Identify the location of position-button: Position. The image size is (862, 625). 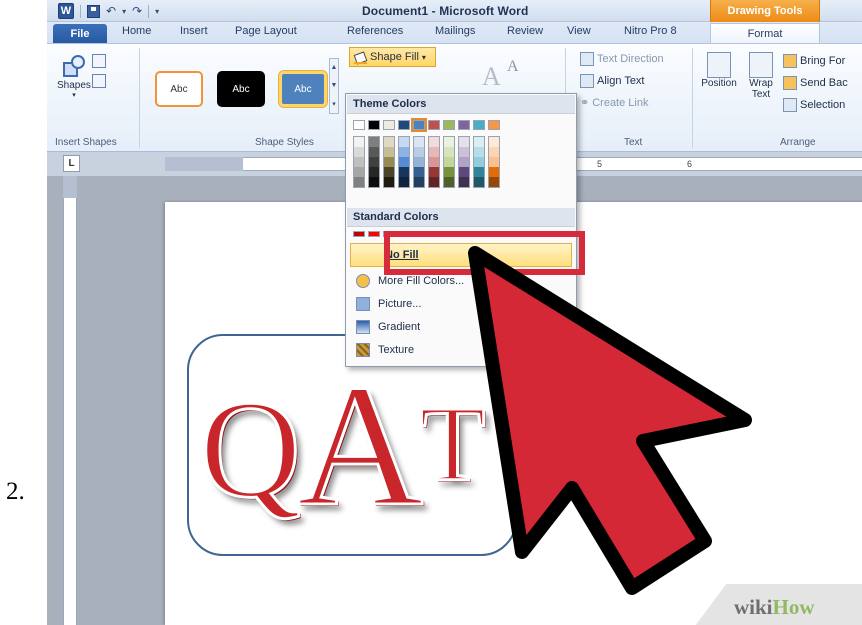
(719, 70).